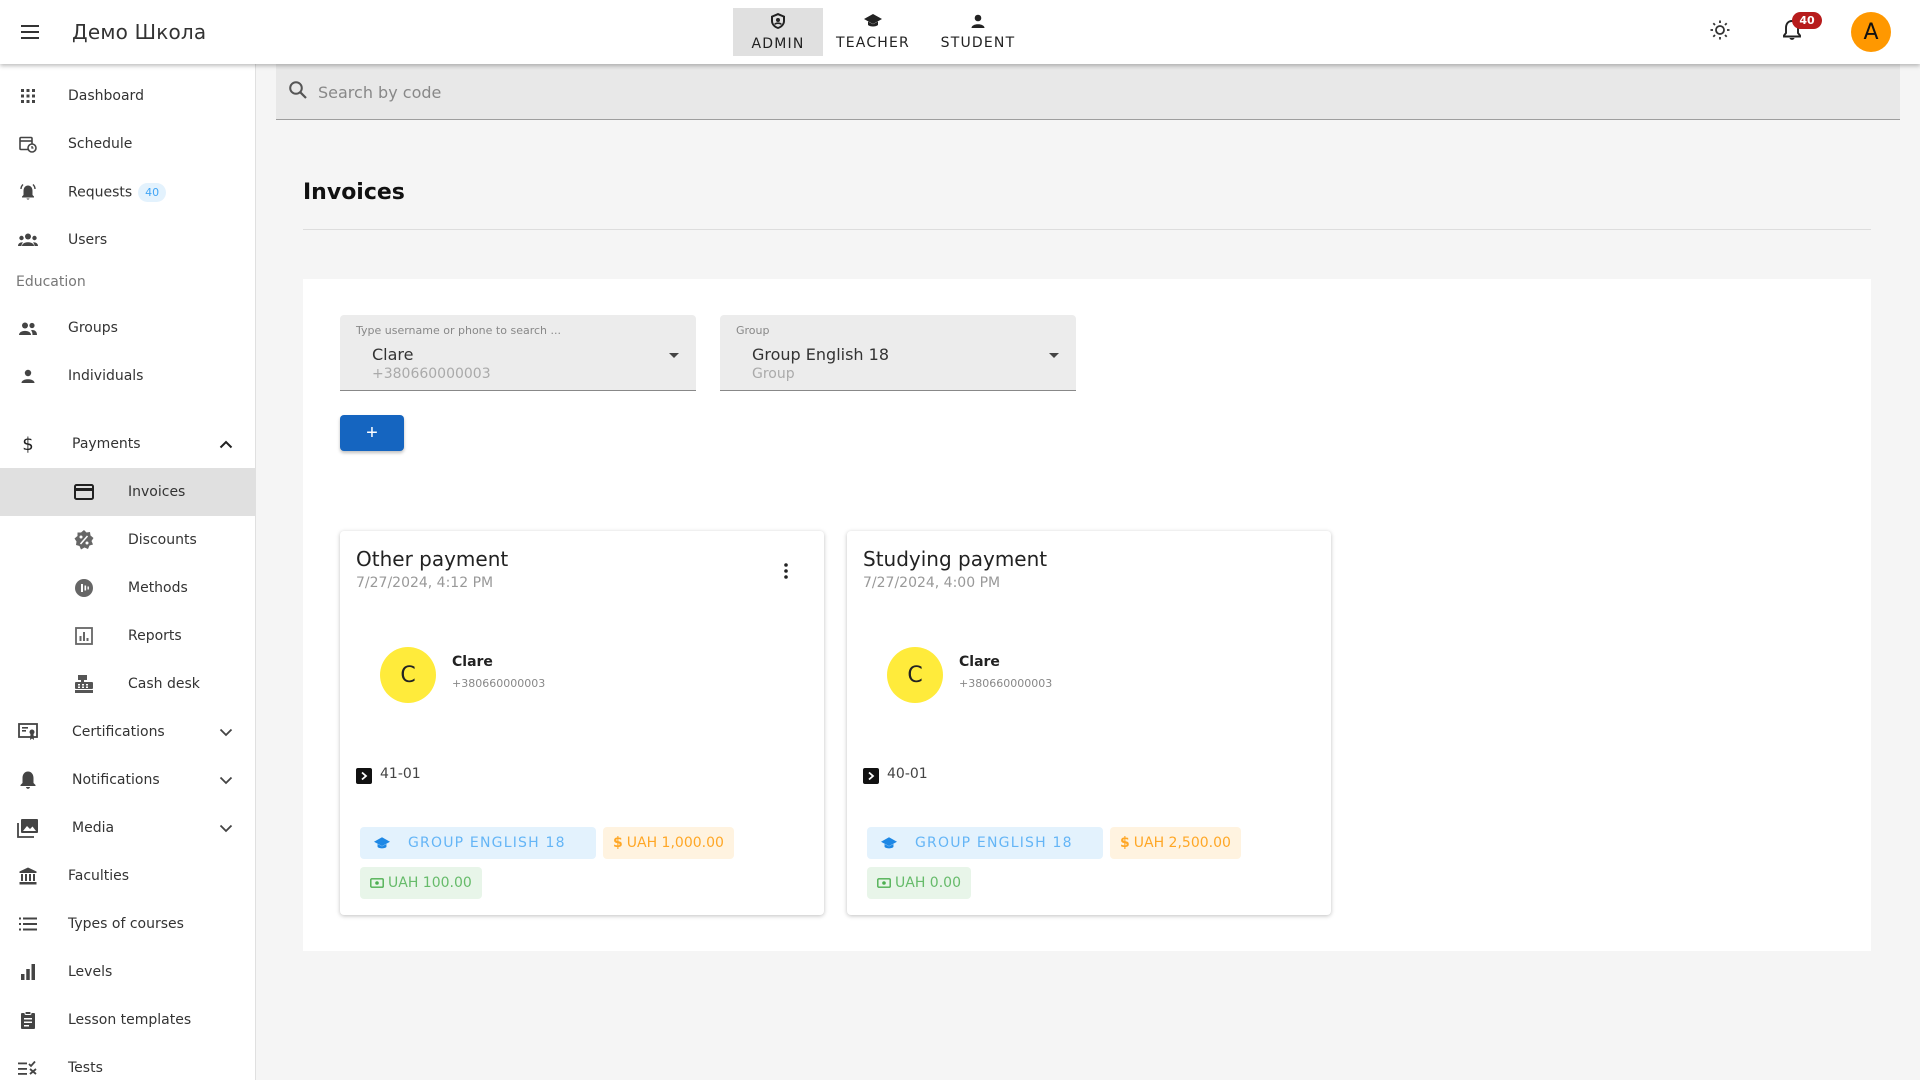  I want to click on amount-chip: $ UAH 1,000.00, so click(668, 843).